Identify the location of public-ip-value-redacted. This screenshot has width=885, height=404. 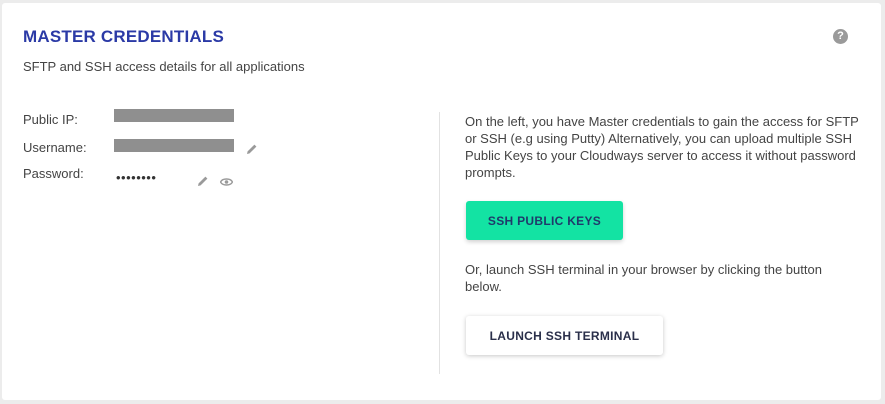
(174, 115).